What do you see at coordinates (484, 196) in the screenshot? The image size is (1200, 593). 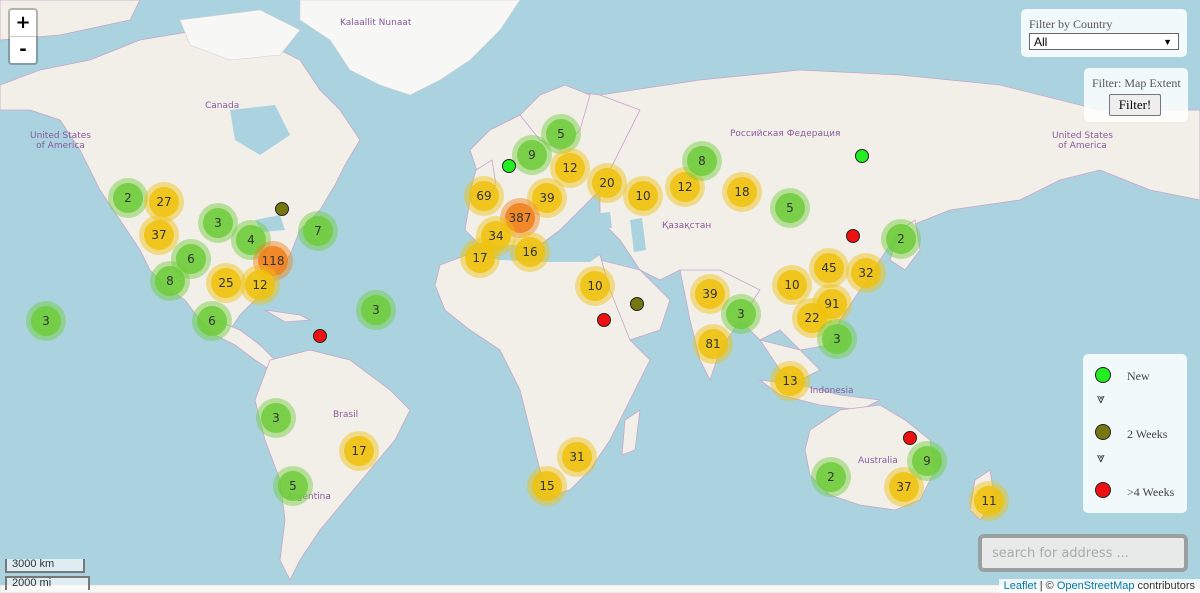 I see `cluster-marker: 69` at bounding box center [484, 196].